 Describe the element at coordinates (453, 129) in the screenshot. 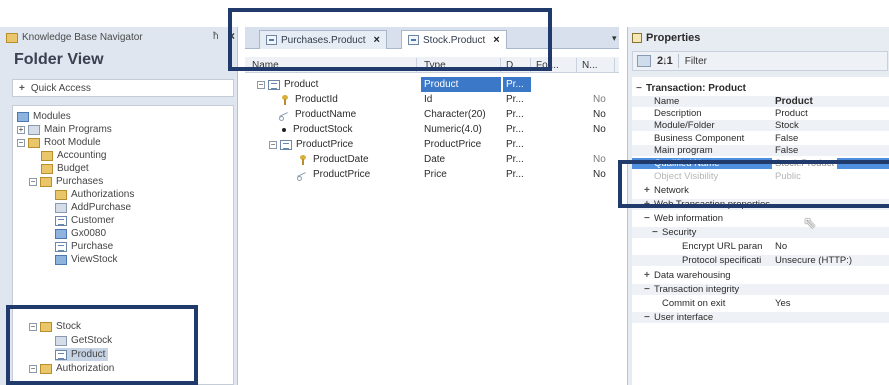

I see `row-type: Numeric(4.0)` at that location.